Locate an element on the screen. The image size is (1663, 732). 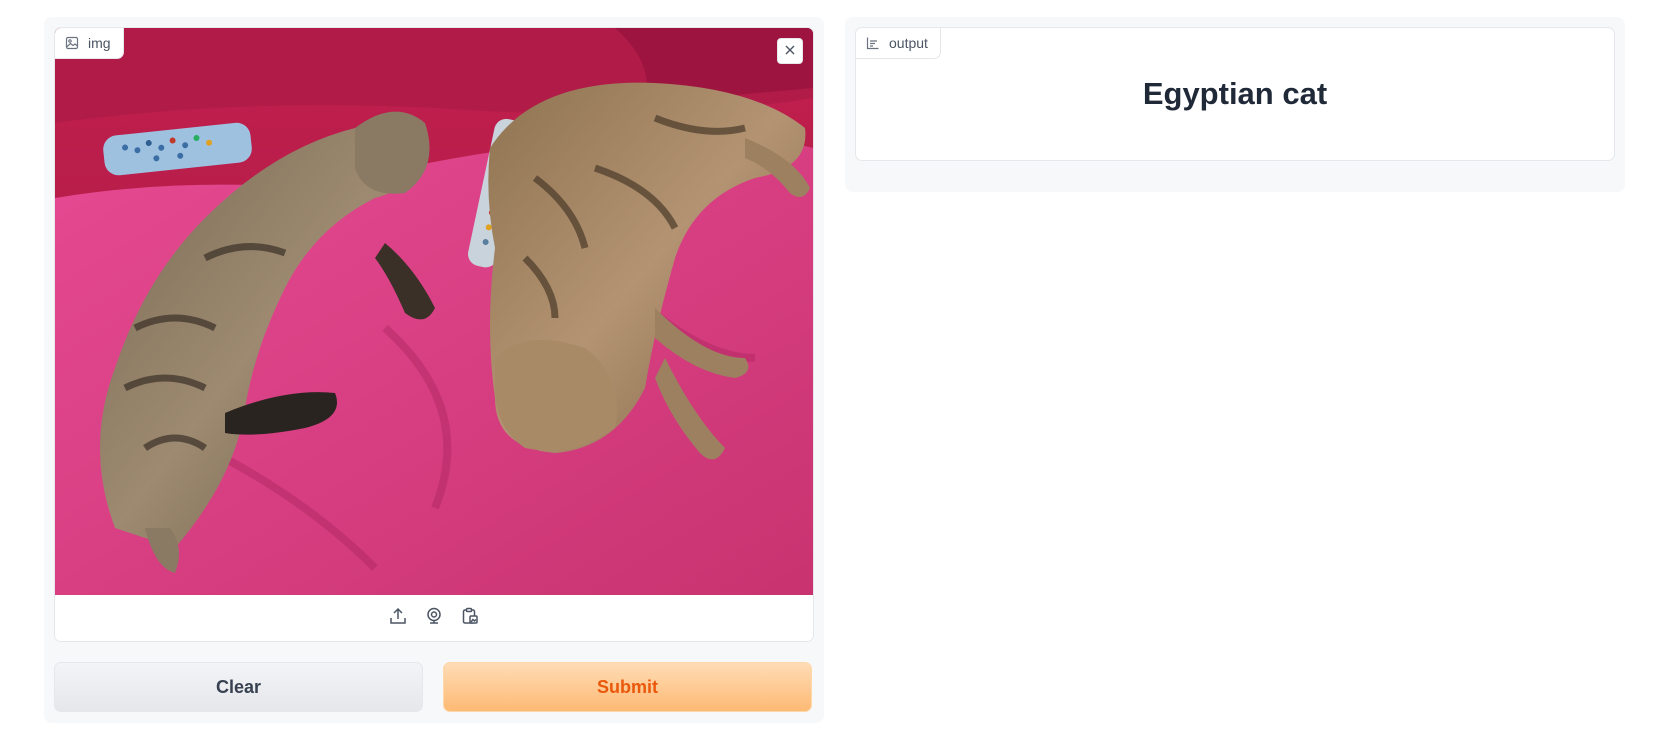
image-input-label: img is located at coordinates (89, 43).